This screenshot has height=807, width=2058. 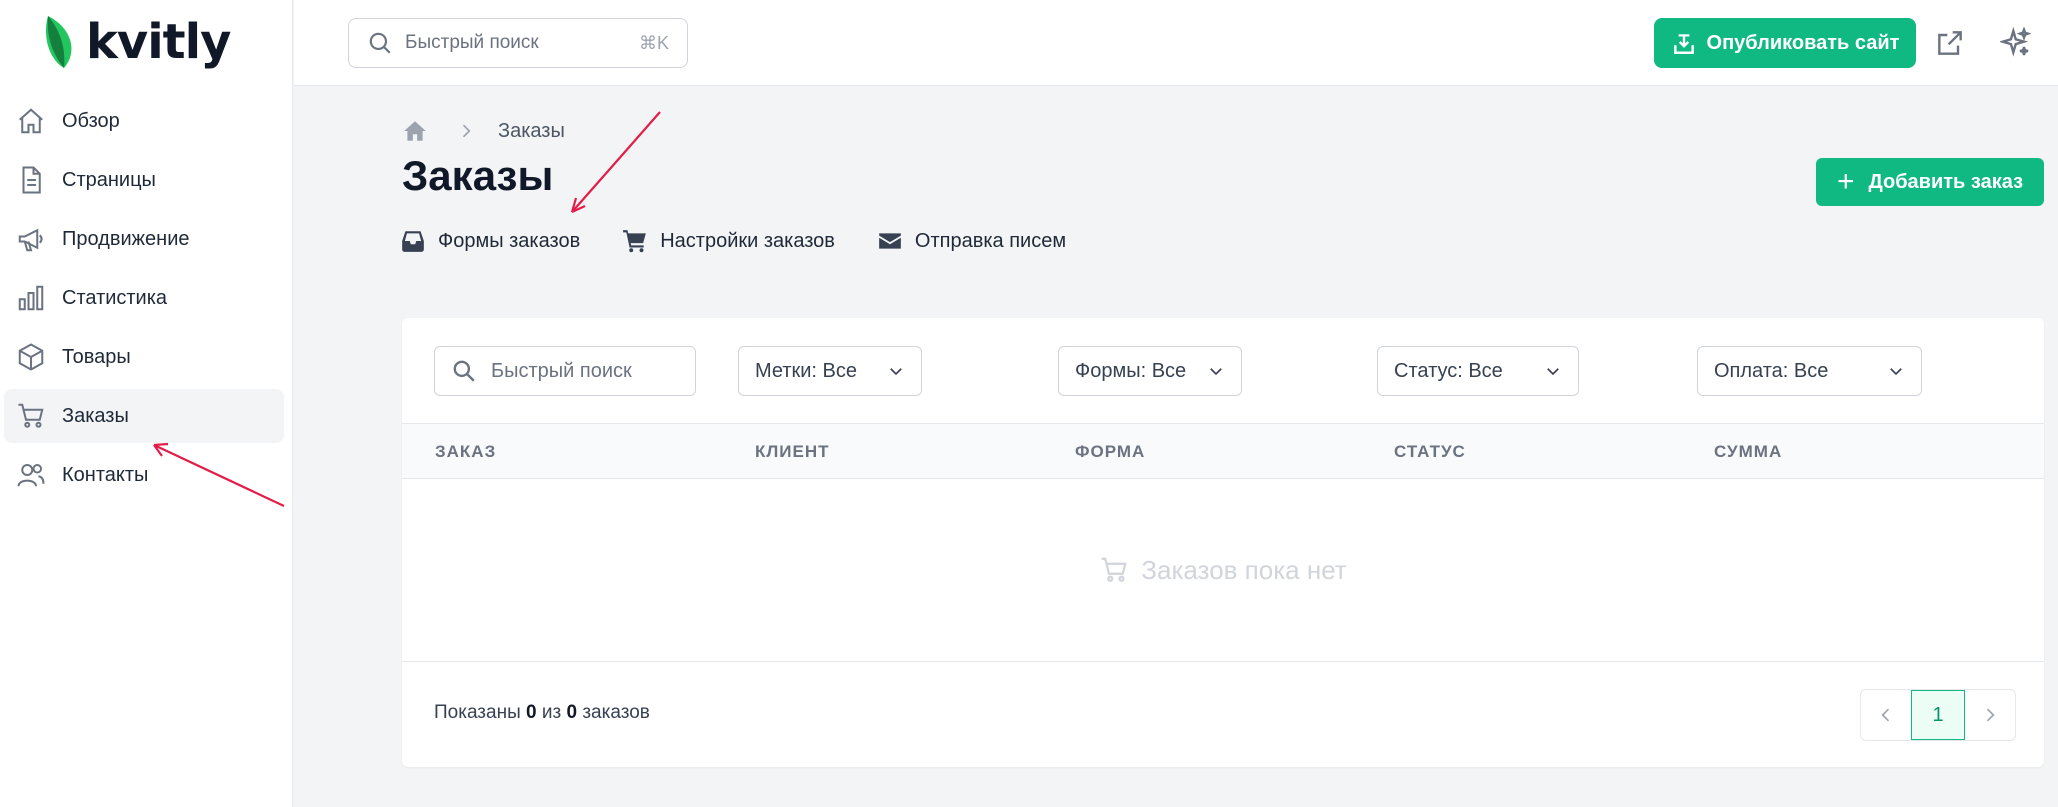 What do you see at coordinates (413, 241) in the screenshot?
I see `inbox-icon` at bounding box center [413, 241].